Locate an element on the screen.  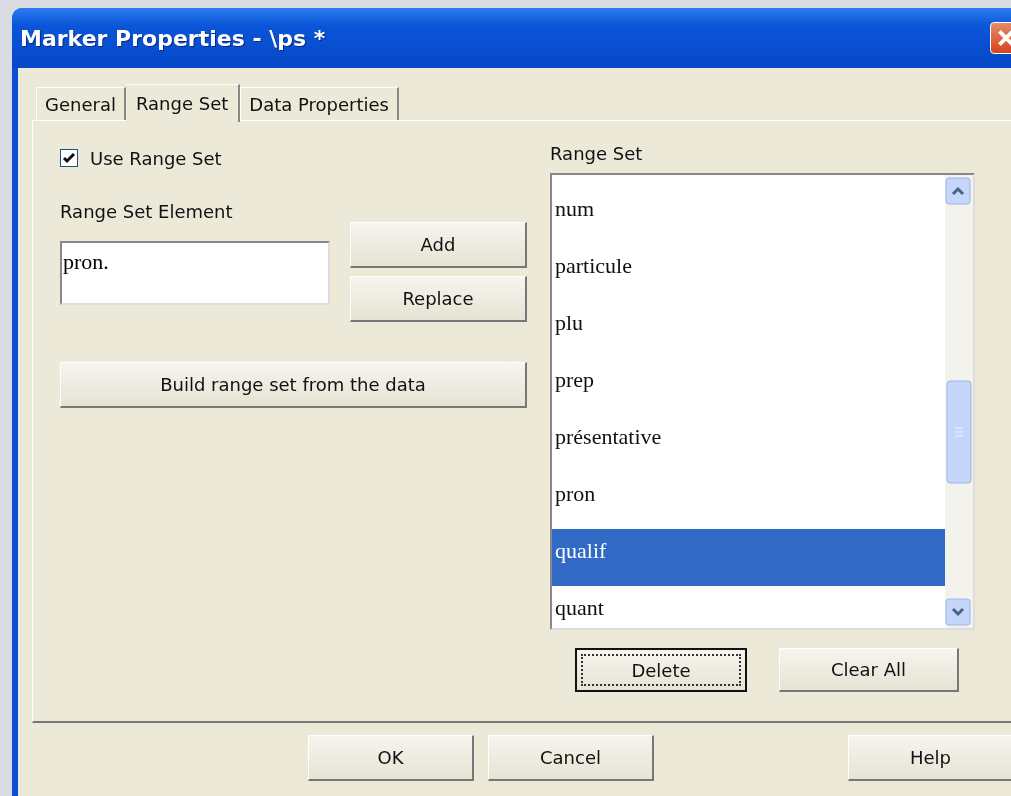
list-item: particule is located at coordinates (748, 272).